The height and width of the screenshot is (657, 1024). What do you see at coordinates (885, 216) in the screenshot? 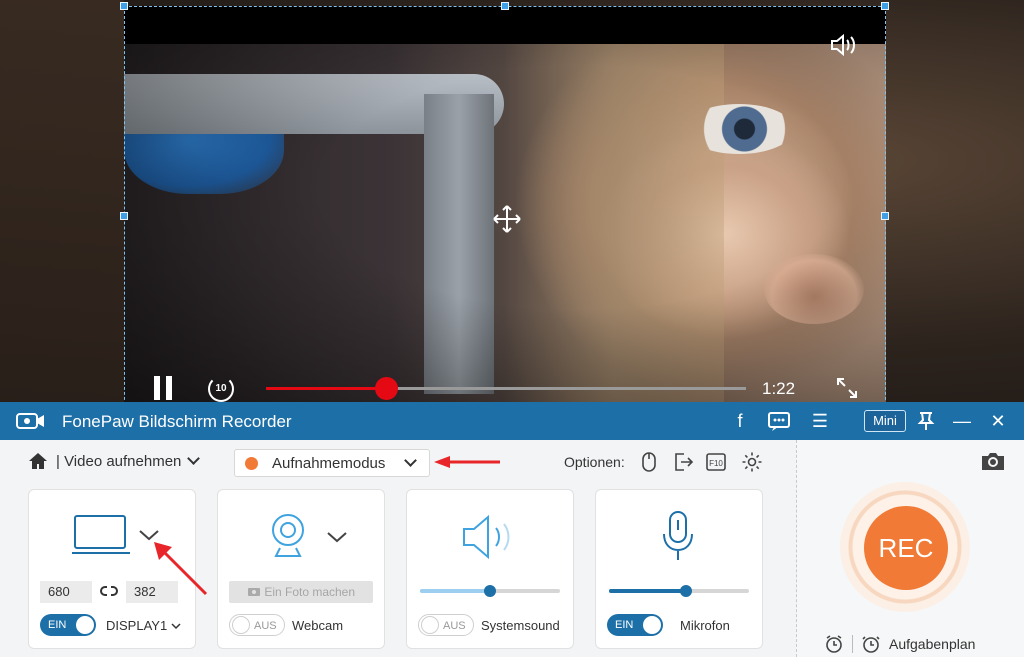
I see `resize-handle-right` at bounding box center [885, 216].